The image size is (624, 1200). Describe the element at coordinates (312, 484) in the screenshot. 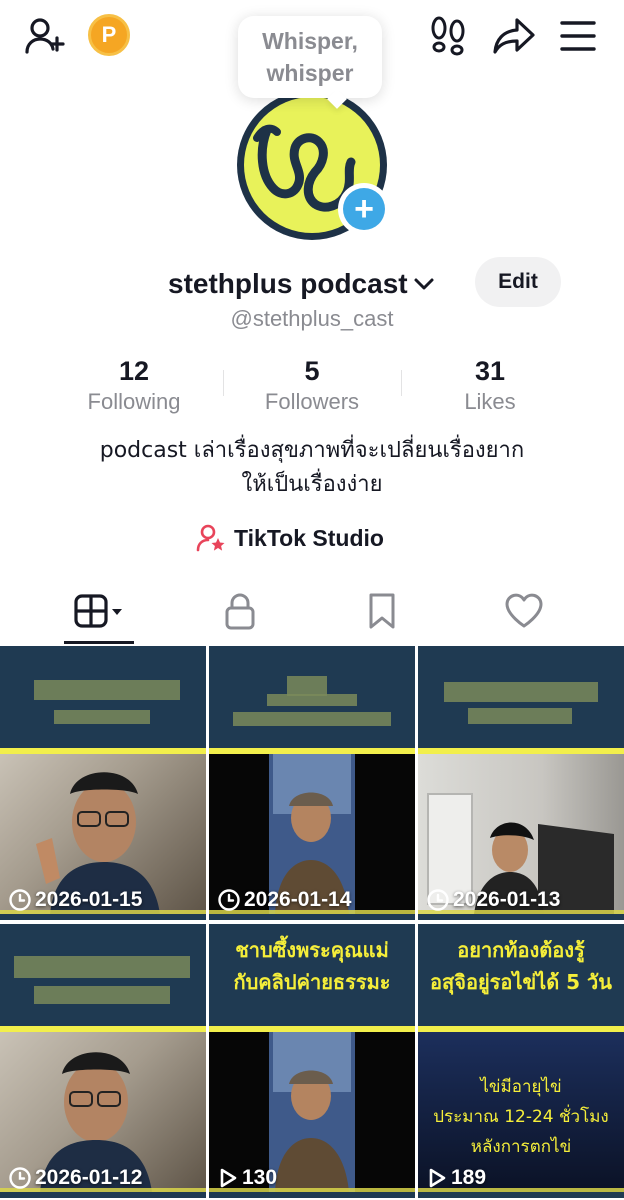

I see `bio-line-2: ให้เป็นเรื่องง่าย` at that location.